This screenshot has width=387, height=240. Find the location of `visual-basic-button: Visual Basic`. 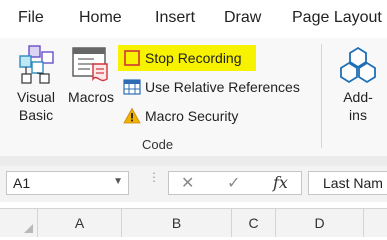

visual-basic-button: Visual Basic is located at coordinates (36, 83).